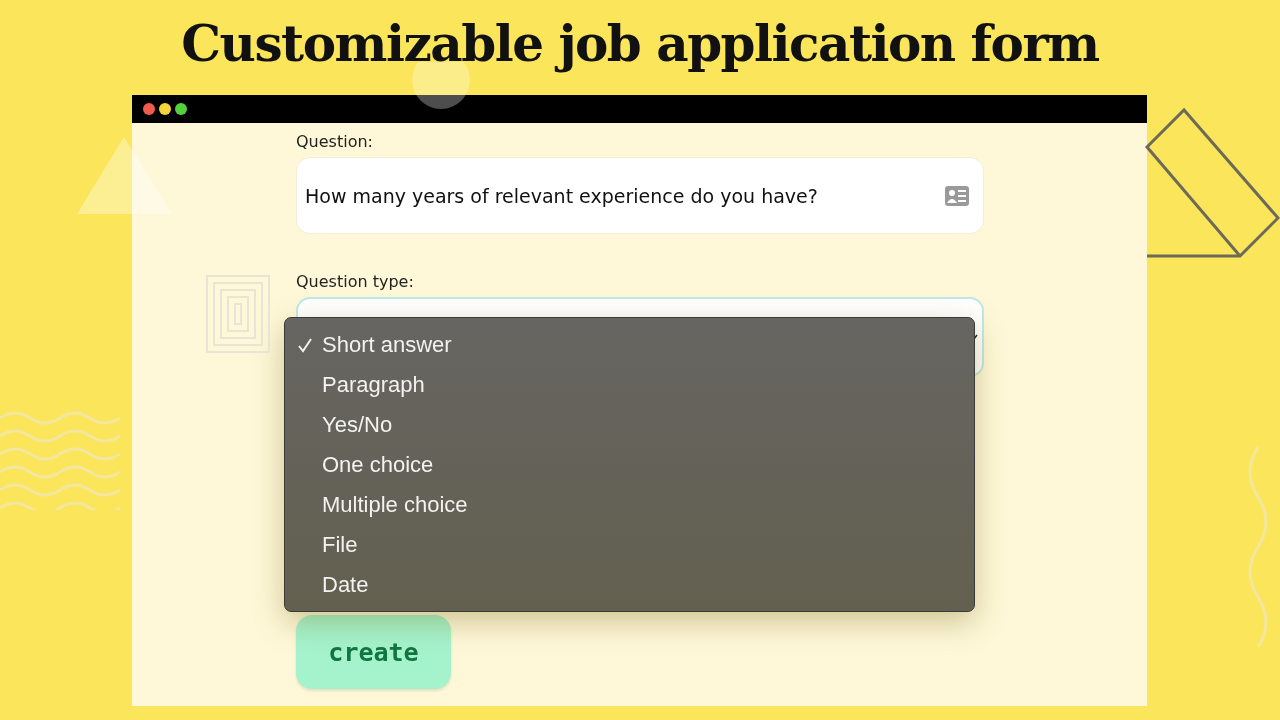 The width and height of the screenshot is (1280, 720). I want to click on circle-drawing, so click(441, 85).